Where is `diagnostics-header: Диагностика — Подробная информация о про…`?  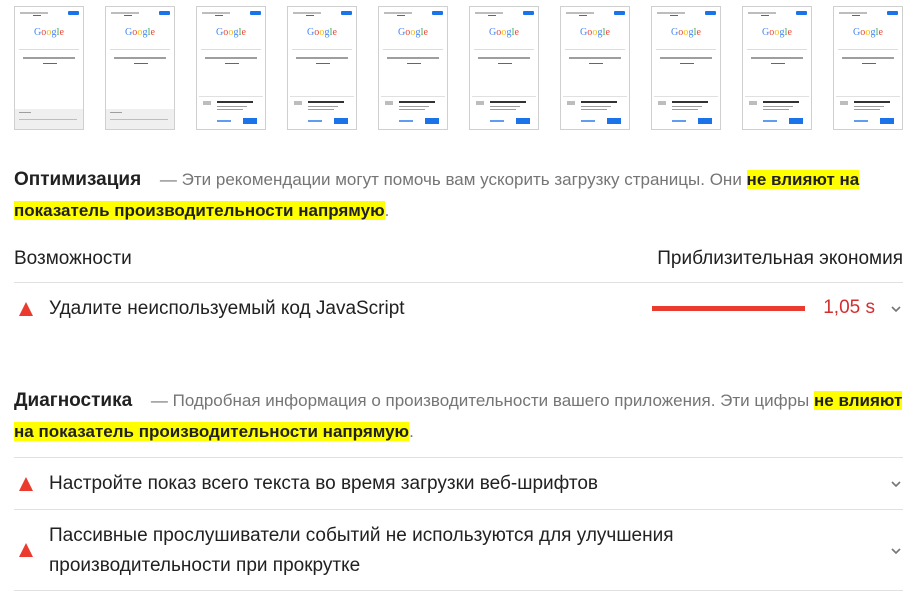 diagnostics-header: Диагностика — Подробная информация о про… is located at coordinates (458, 416).